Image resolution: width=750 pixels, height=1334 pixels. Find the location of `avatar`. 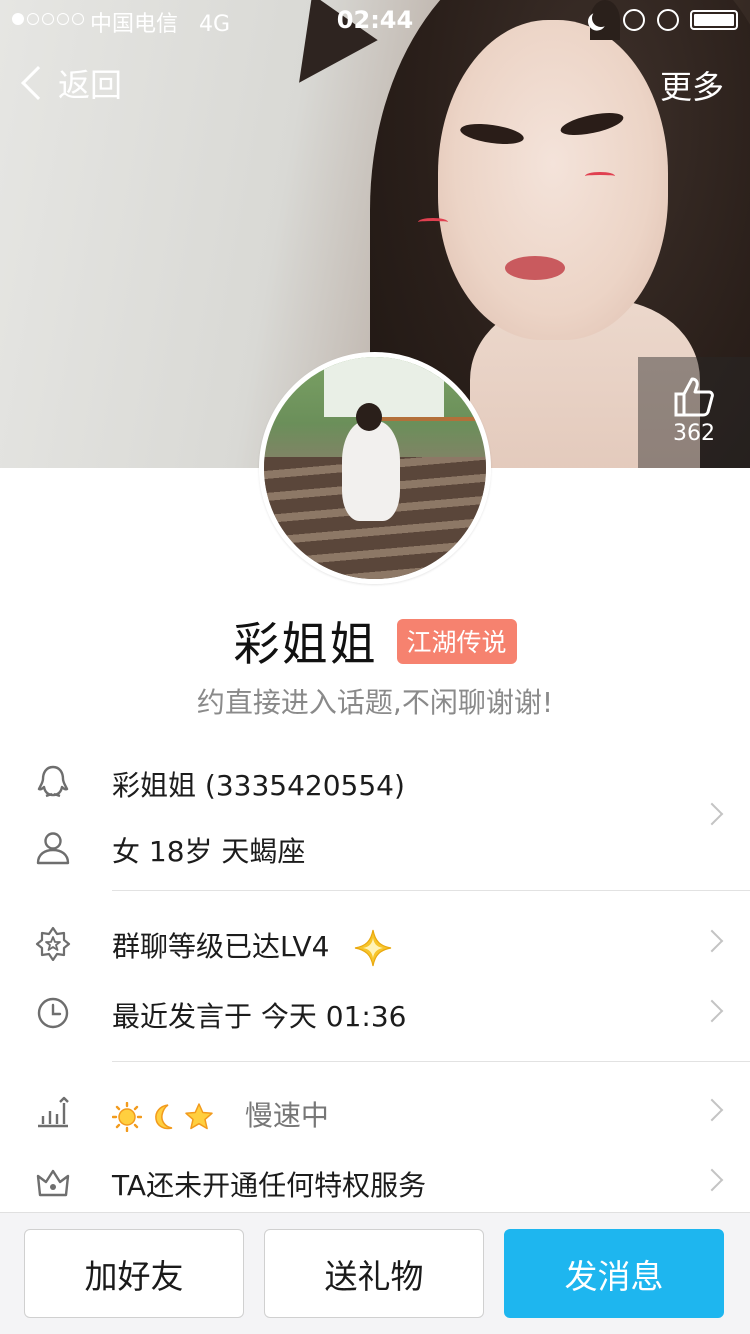

avatar is located at coordinates (375, 468).